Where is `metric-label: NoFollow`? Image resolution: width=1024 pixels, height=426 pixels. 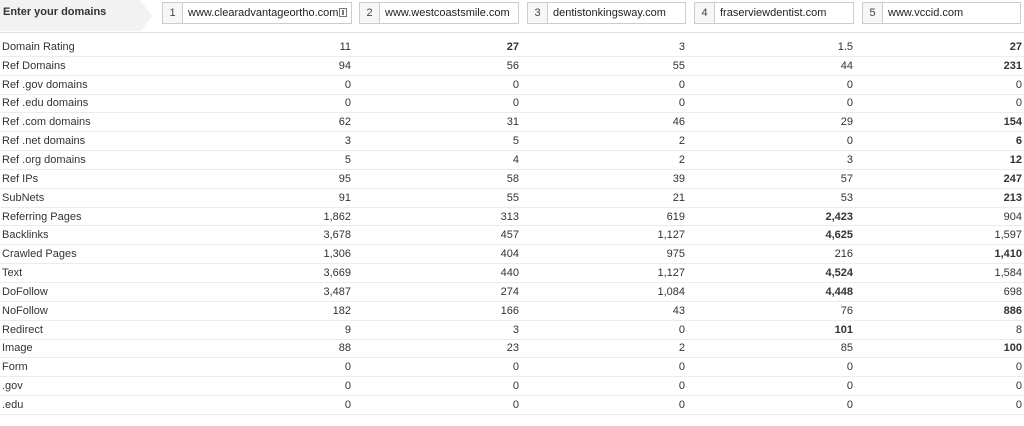
metric-label: NoFollow is located at coordinates (25, 310).